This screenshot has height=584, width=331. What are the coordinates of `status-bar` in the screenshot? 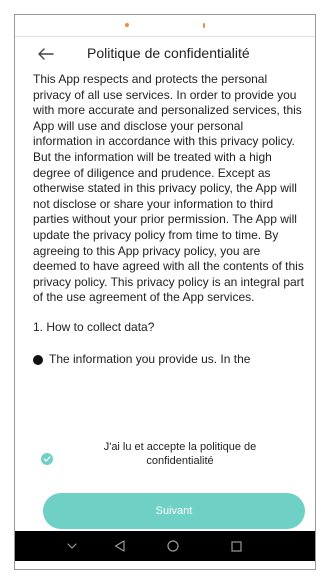 It's located at (165, 26).